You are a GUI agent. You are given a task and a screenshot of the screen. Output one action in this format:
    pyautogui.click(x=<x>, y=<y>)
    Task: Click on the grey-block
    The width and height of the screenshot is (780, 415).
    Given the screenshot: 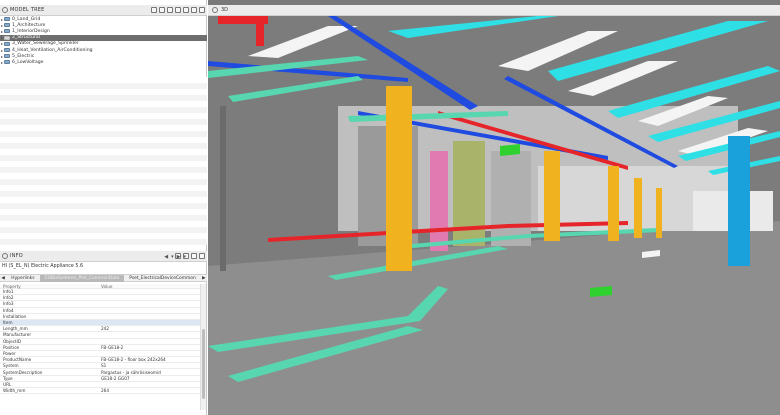 What is the action you would take?
    pyautogui.click(x=511, y=198)
    